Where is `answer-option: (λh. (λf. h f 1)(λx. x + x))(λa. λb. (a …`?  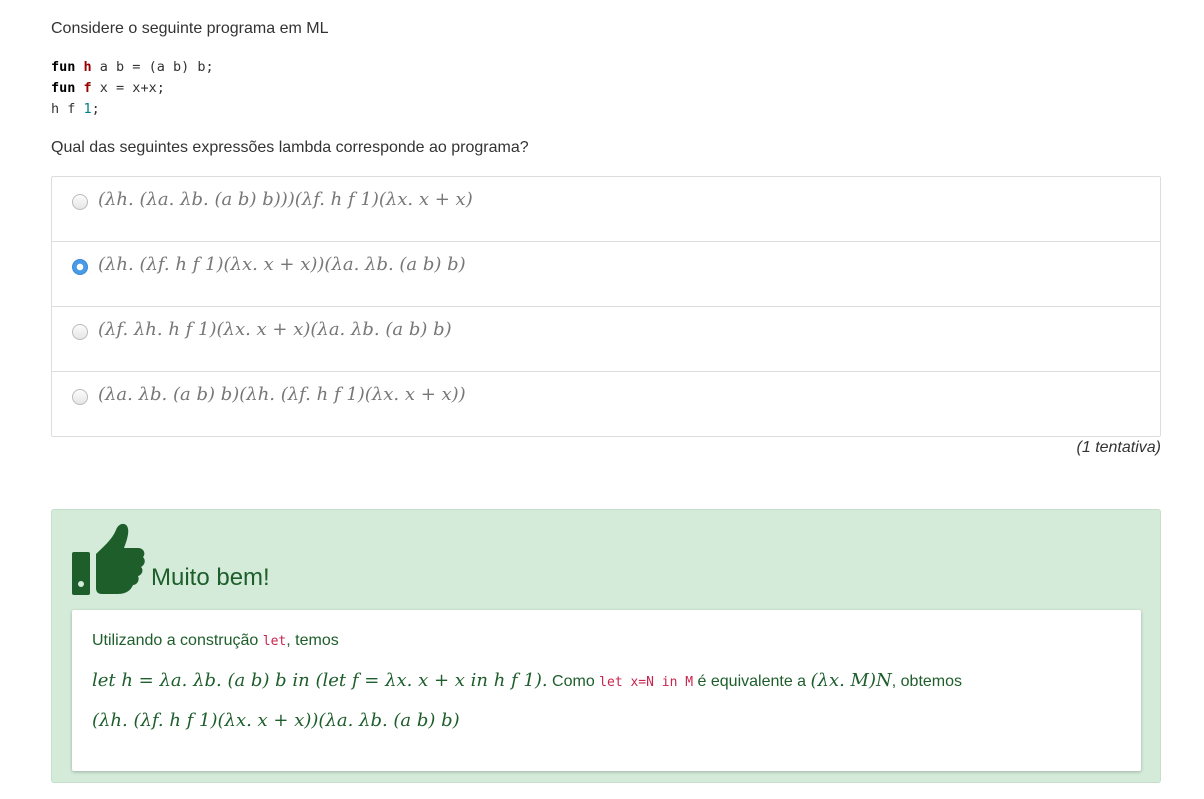 answer-option: (λh. (λf. h f 1)(λx. x + x))(λa. λb. (a … is located at coordinates (606, 274).